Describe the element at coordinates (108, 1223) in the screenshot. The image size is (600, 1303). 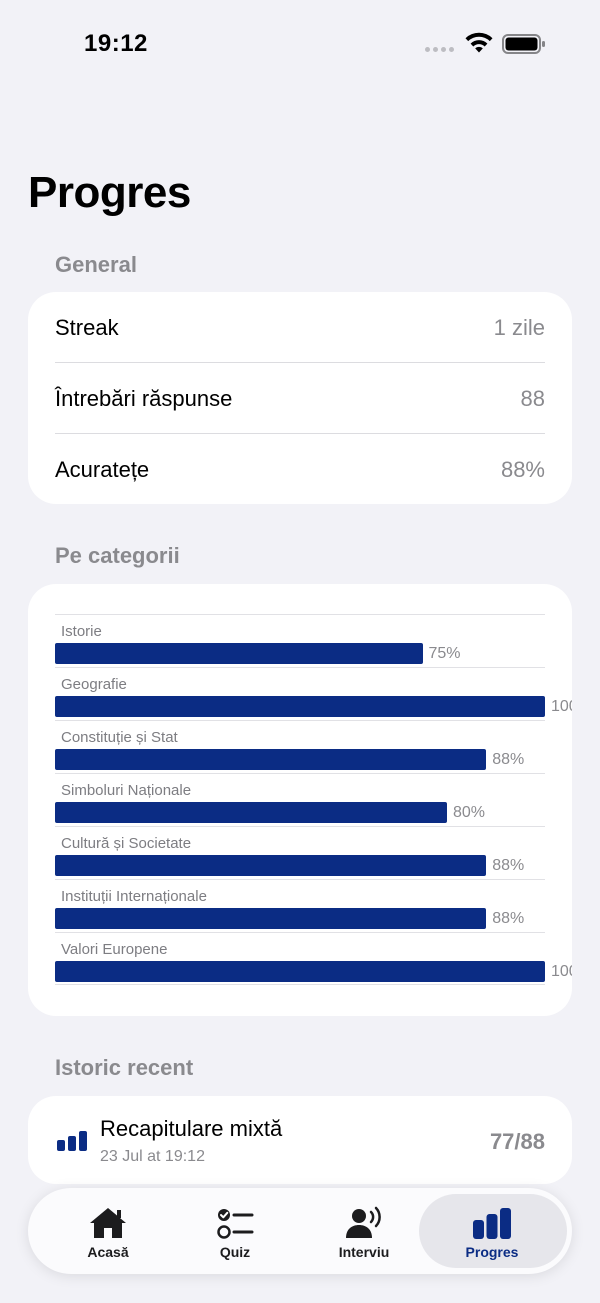
I see `house-icon` at that location.